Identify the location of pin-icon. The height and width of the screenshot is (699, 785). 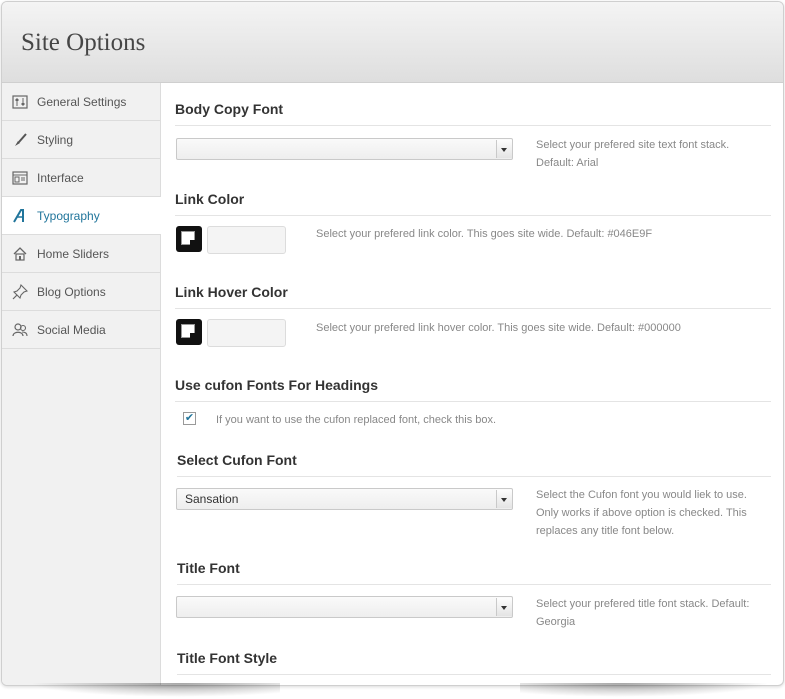
(20, 291).